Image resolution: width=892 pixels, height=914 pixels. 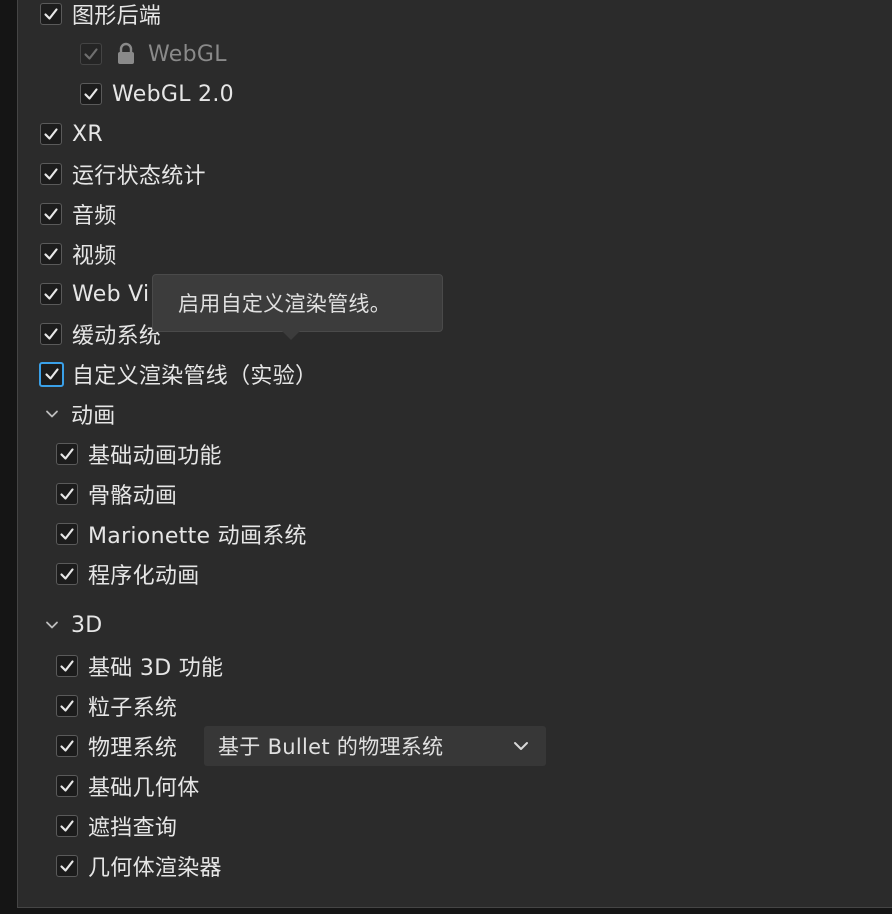 I want to click on checkbox-particle, so click(x=67, y=706).